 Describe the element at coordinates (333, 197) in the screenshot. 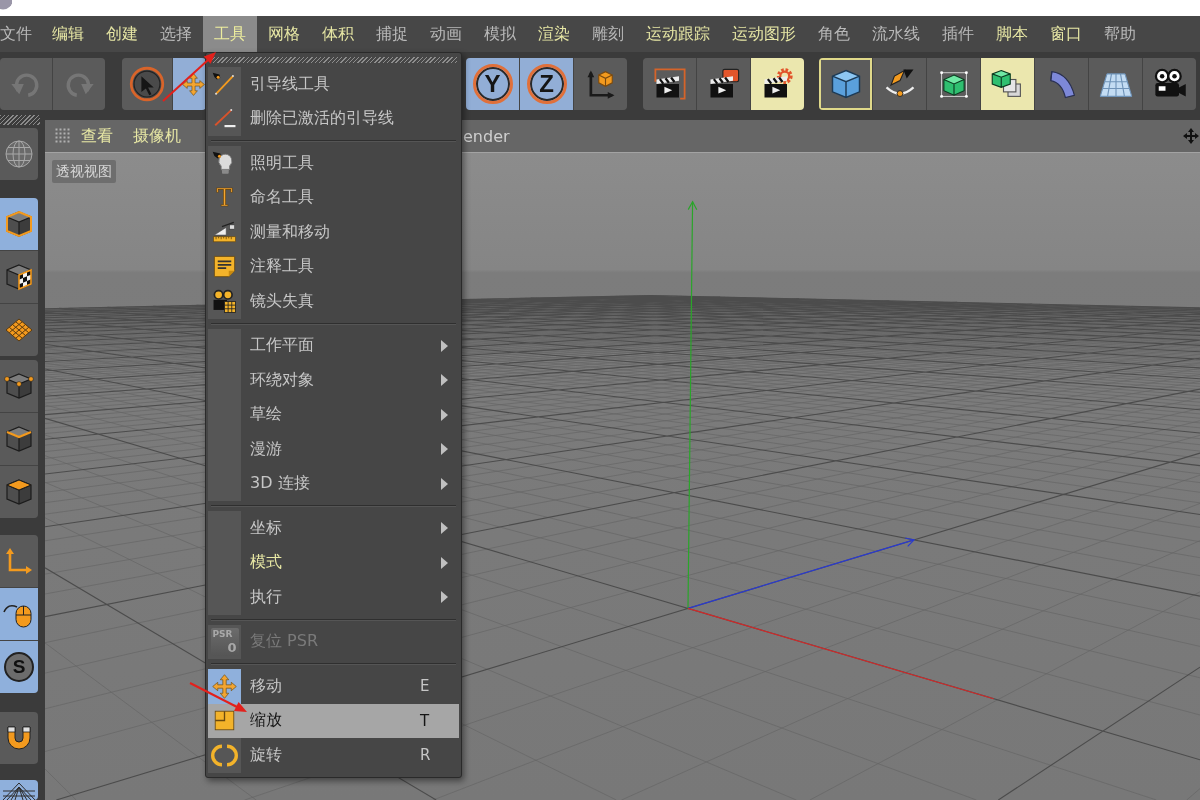

I see `menu-item: T 命名工具` at that location.